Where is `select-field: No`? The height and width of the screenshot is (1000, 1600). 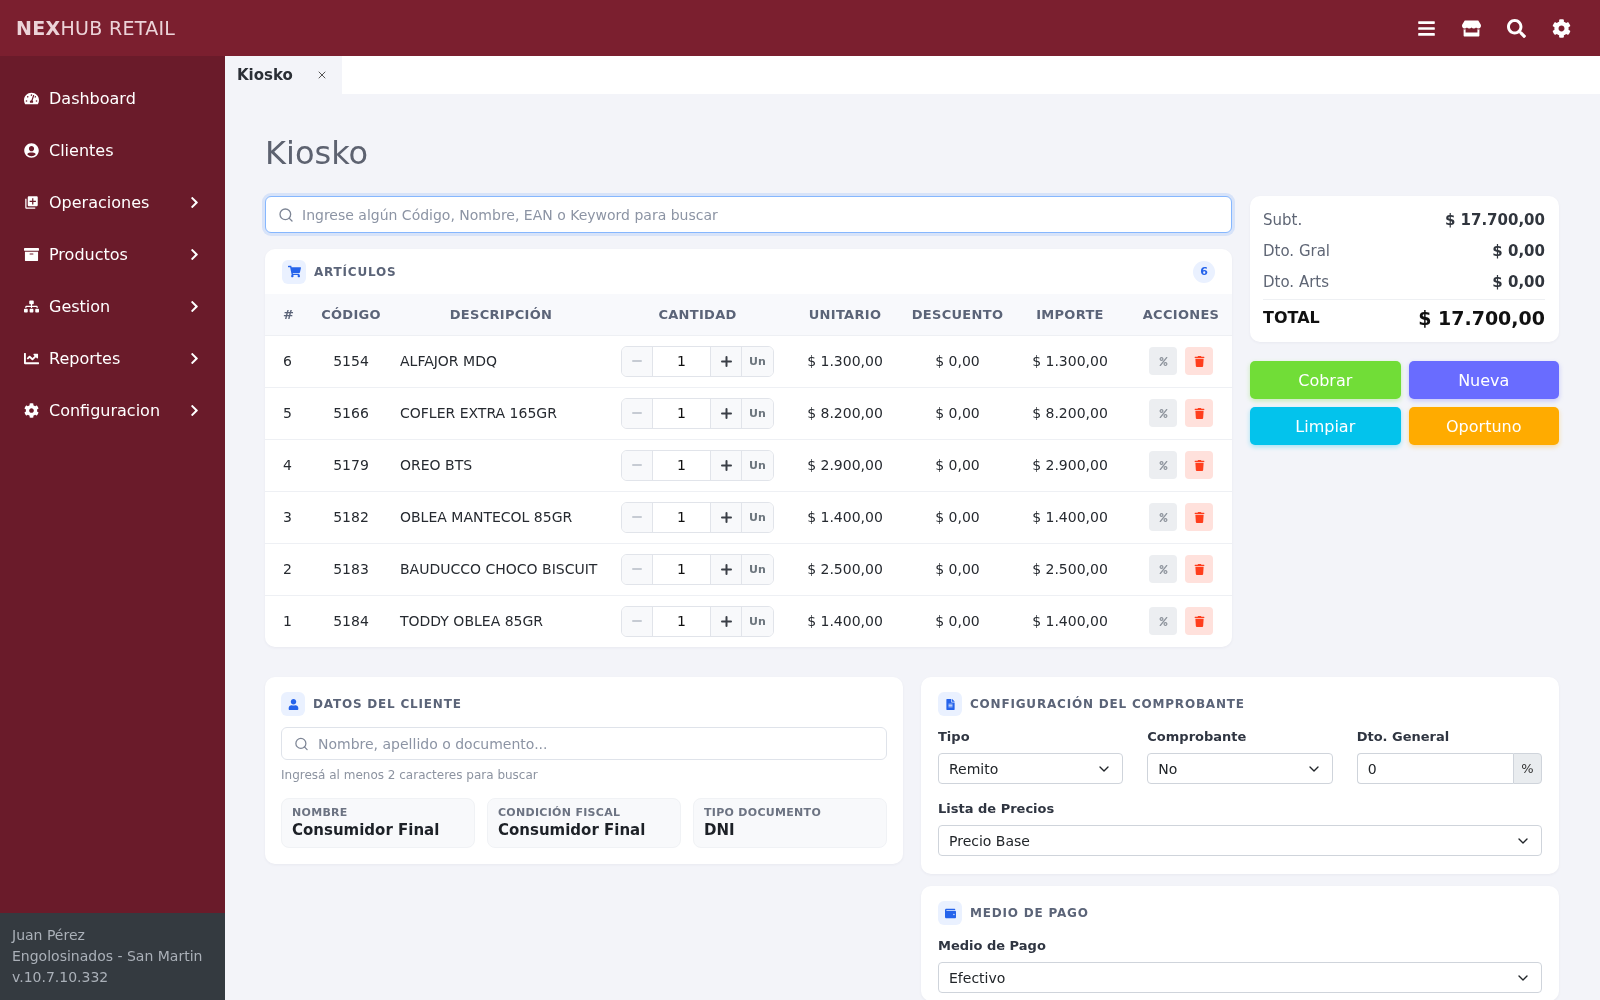
select-field: No is located at coordinates (1240, 768).